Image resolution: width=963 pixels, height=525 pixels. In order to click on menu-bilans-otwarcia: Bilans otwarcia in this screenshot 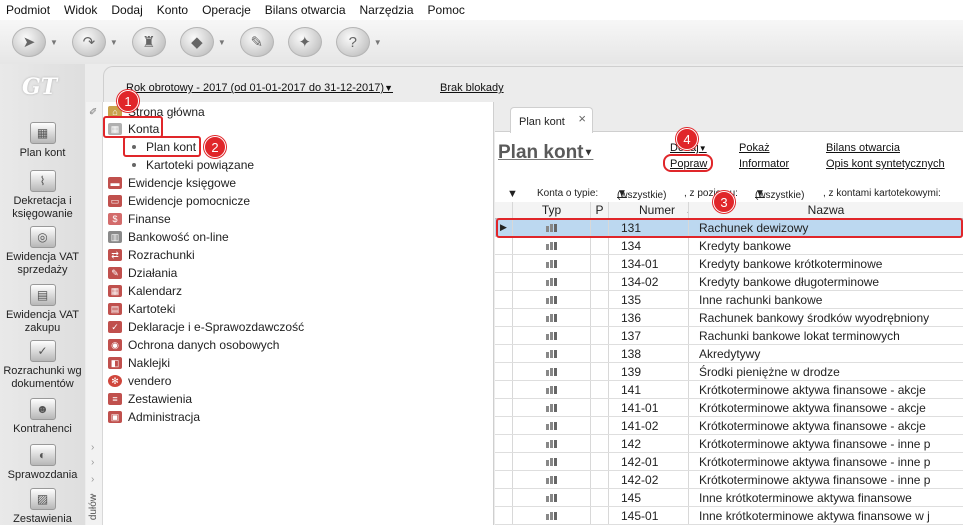, I will do `click(305, 10)`.